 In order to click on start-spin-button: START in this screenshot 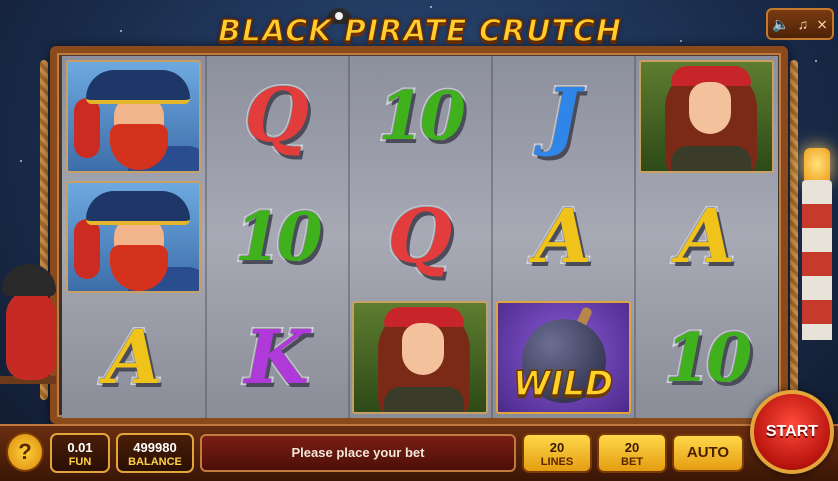, I will do `click(792, 432)`.